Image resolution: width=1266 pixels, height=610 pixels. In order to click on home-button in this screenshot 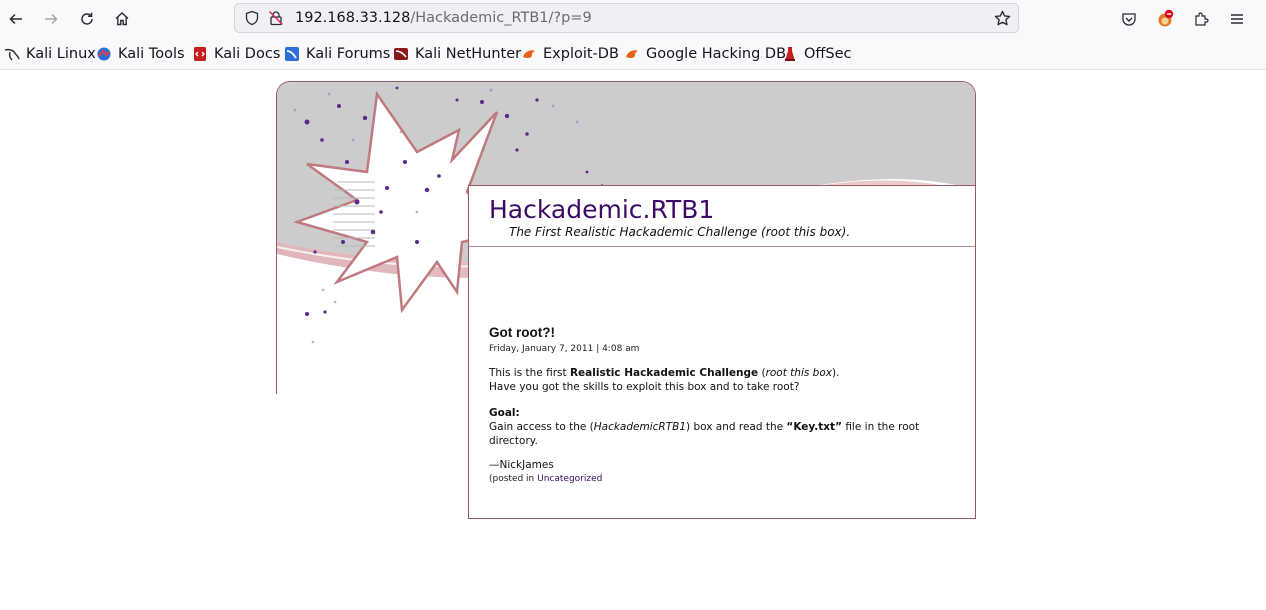, I will do `click(122, 19)`.